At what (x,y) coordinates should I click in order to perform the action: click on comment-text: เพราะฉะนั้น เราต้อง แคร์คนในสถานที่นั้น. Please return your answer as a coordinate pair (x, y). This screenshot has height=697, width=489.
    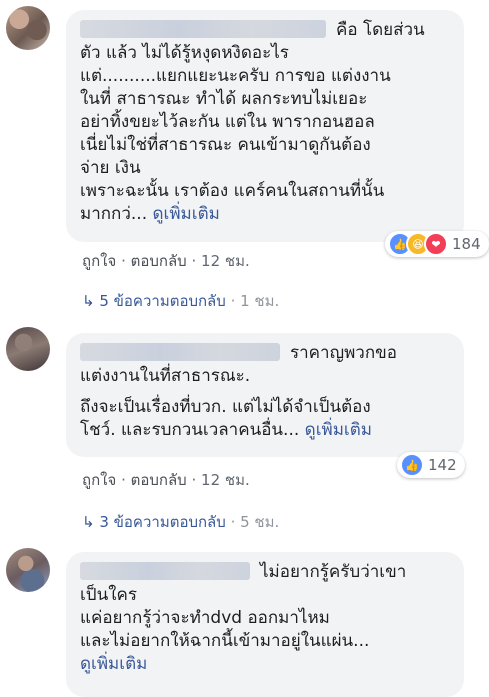
    Looking at the image, I should click on (232, 191).